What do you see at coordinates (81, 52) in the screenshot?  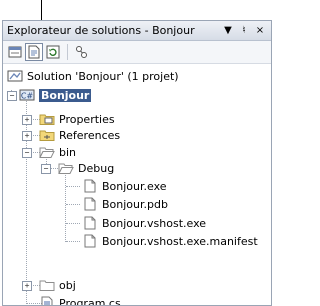 I see `class-diagram-icon` at bounding box center [81, 52].